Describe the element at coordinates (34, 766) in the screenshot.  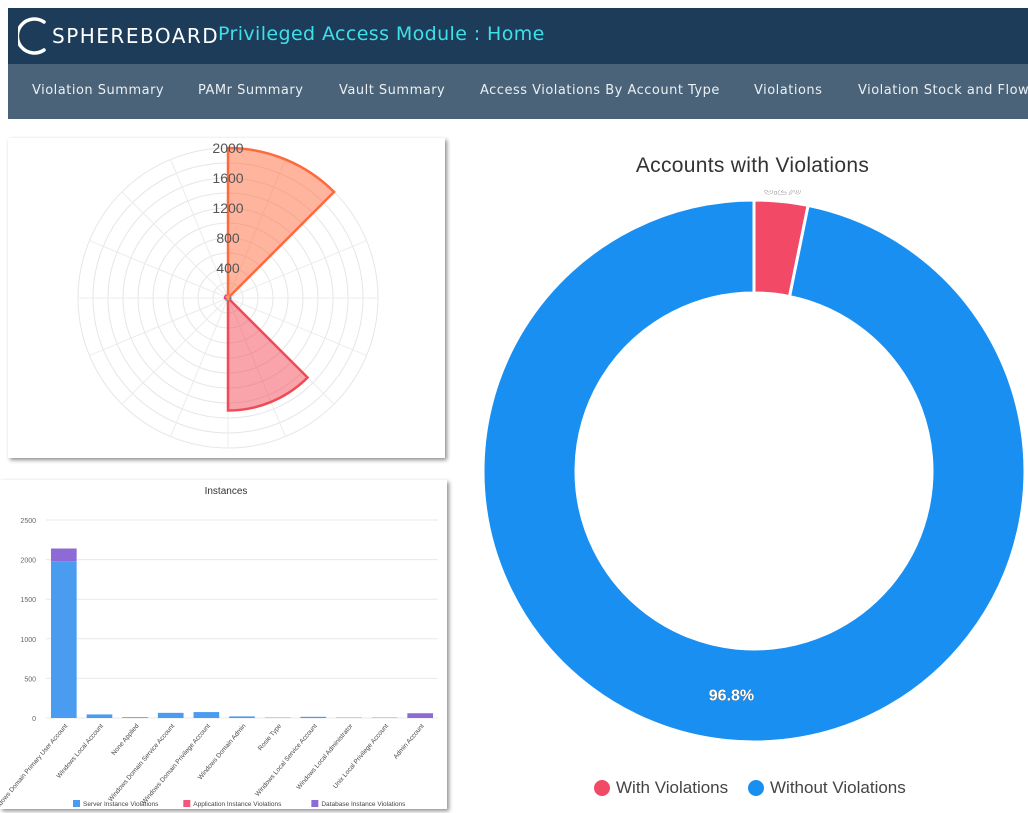
I see `bar-x-tick-label: Windows Domain Primary User Account` at that location.